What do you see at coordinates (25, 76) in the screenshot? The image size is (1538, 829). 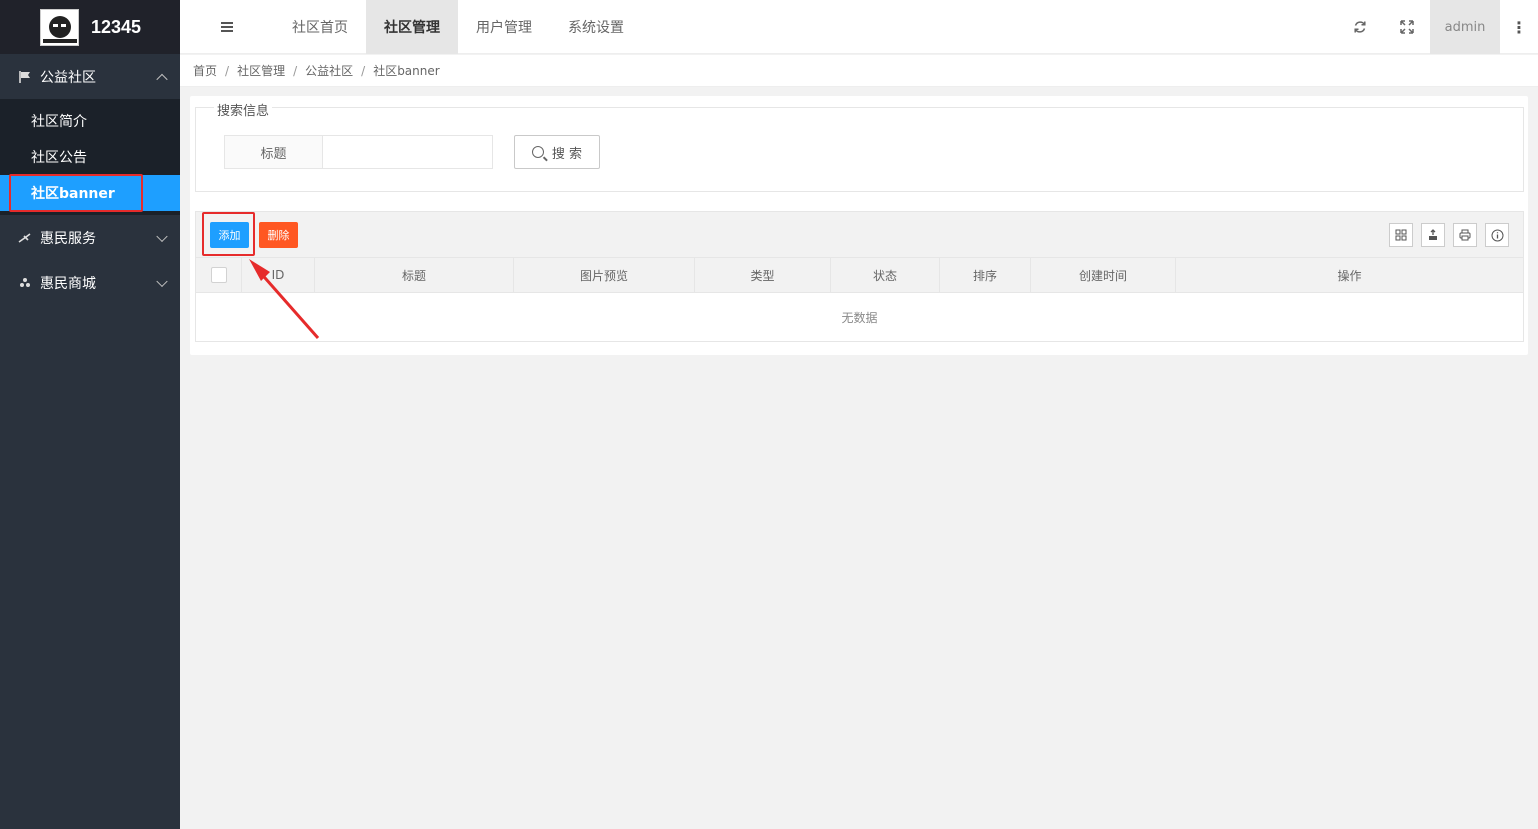 I see `flag-icon` at bounding box center [25, 76].